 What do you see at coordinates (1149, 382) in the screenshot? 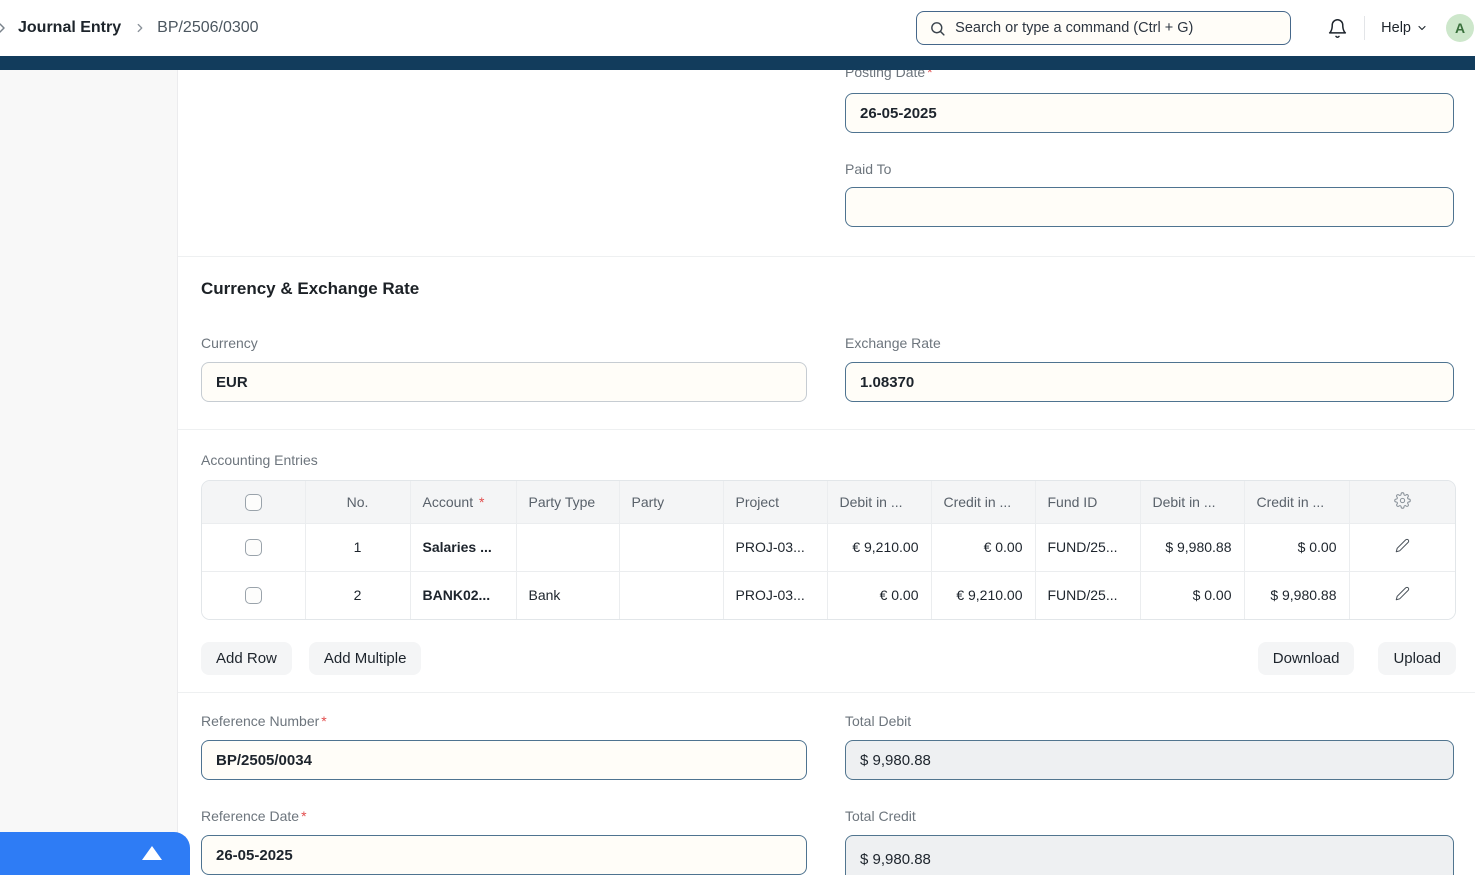
I see `exchange-rate-input` at bounding box center [1149, 382].